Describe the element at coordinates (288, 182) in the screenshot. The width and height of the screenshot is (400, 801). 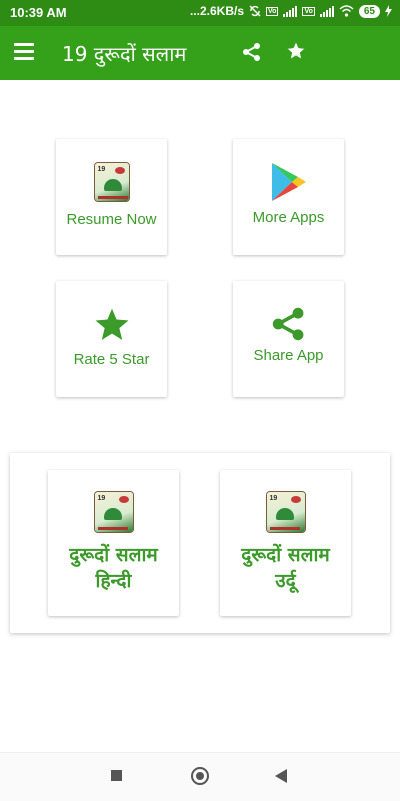
I see `play-store-icon` at that location.